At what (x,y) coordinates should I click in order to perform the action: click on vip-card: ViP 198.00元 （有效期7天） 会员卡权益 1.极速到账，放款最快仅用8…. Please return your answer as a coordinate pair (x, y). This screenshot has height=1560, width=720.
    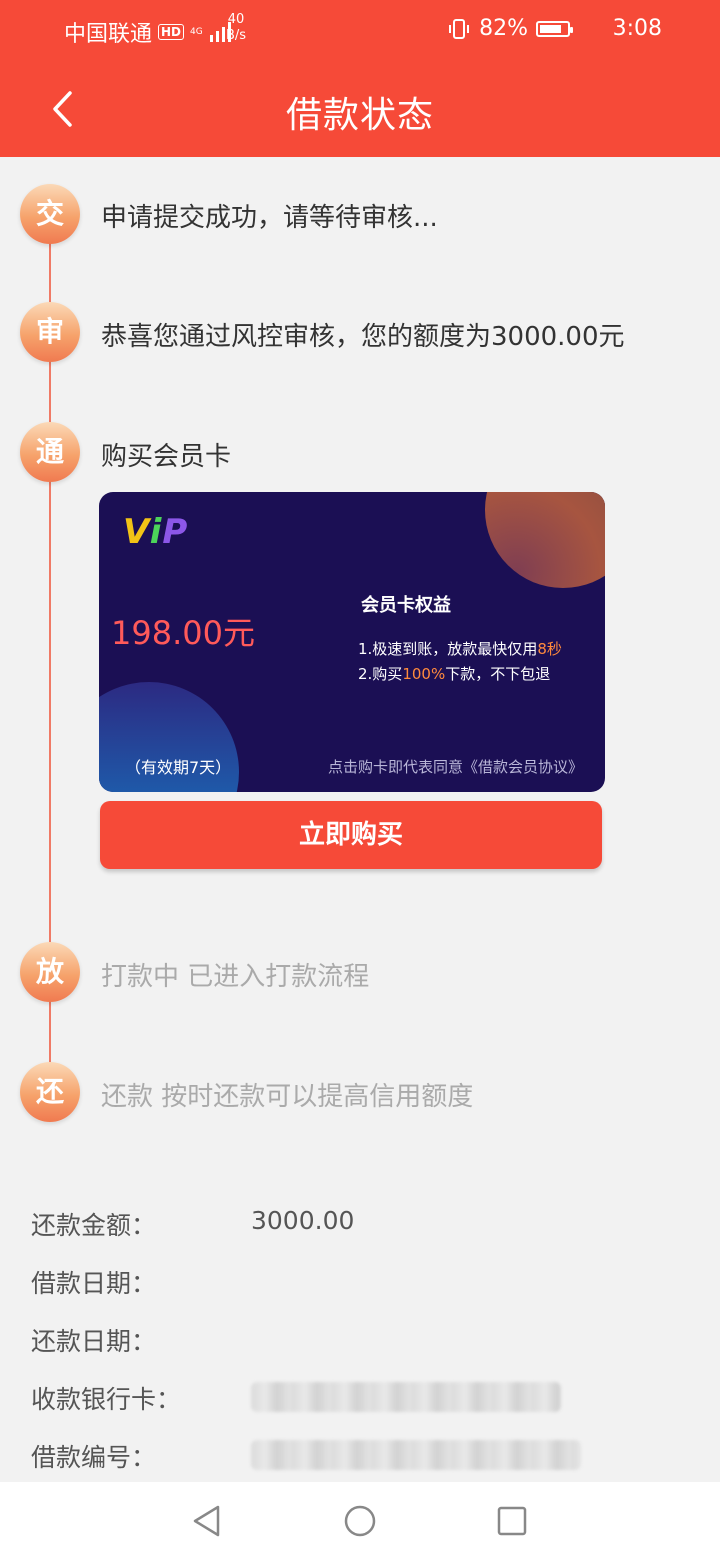
    Looking at the image, I should click on (352, 642).